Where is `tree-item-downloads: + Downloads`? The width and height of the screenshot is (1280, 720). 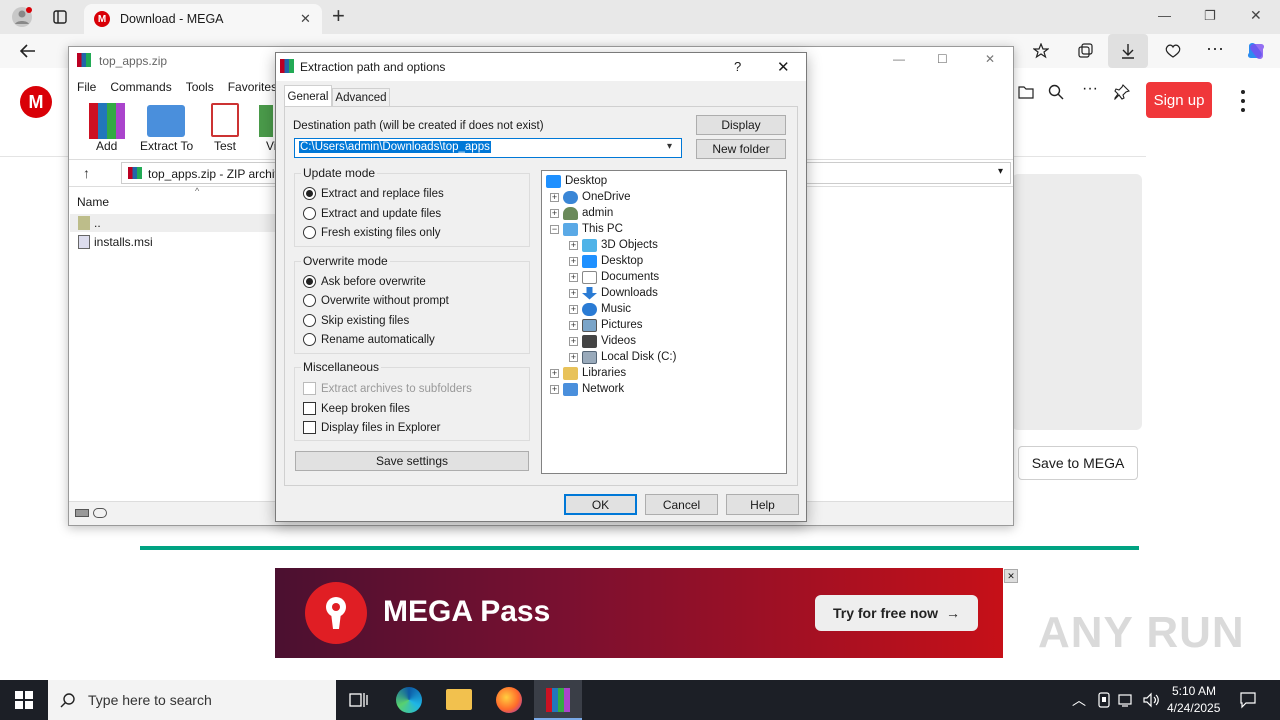
tree-item-downloads: + Downloads is located at coordinates (613, 293).